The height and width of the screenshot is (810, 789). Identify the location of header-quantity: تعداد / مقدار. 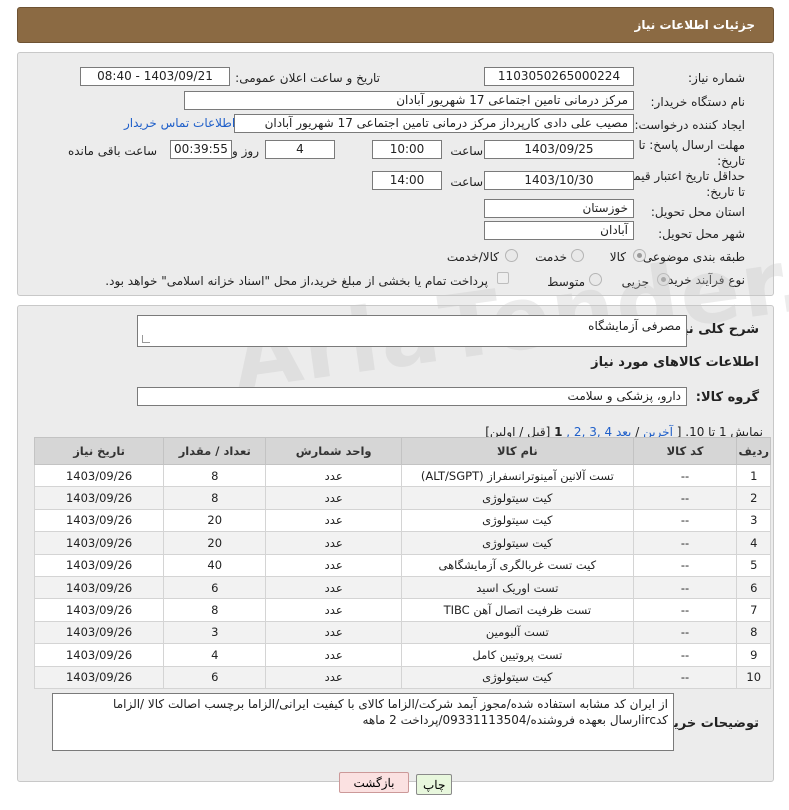
(215, 451).